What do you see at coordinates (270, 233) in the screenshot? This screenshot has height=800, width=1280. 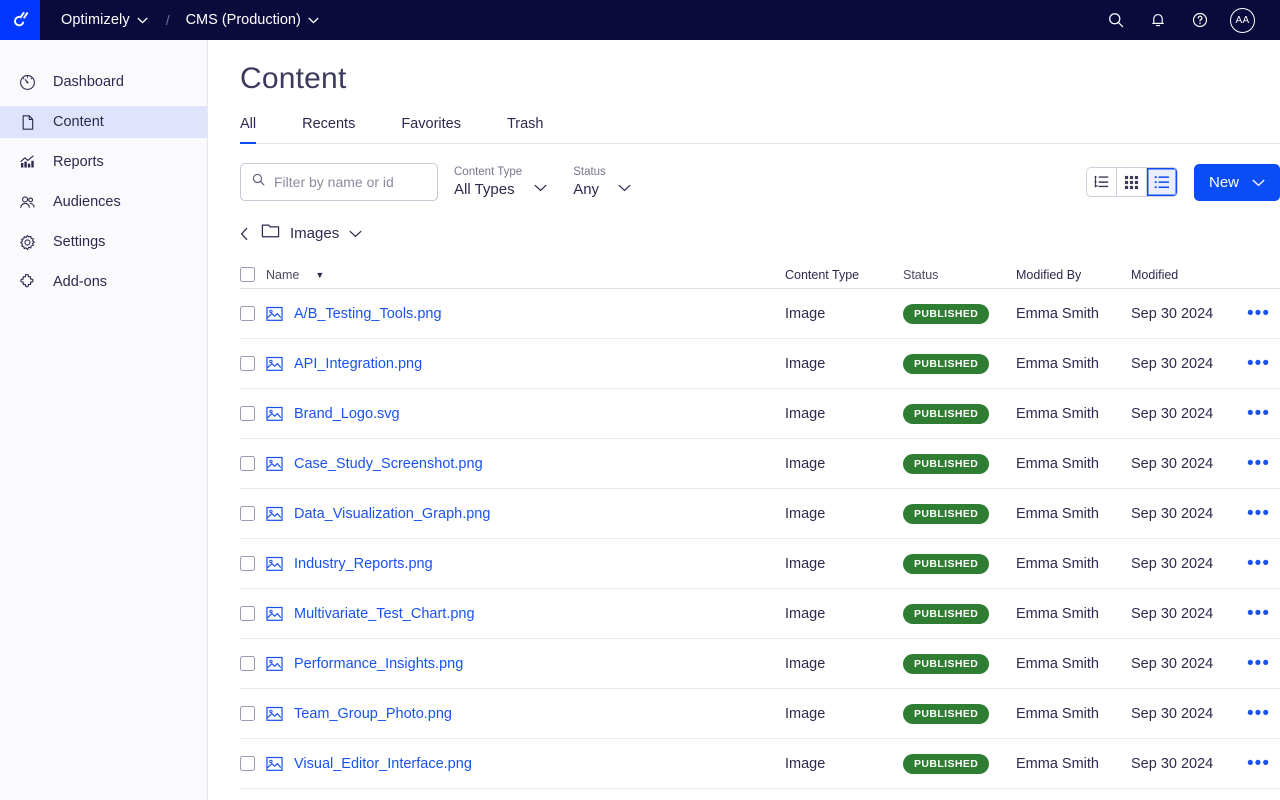 I see `folder-icon` at bounding box center [270, 233].